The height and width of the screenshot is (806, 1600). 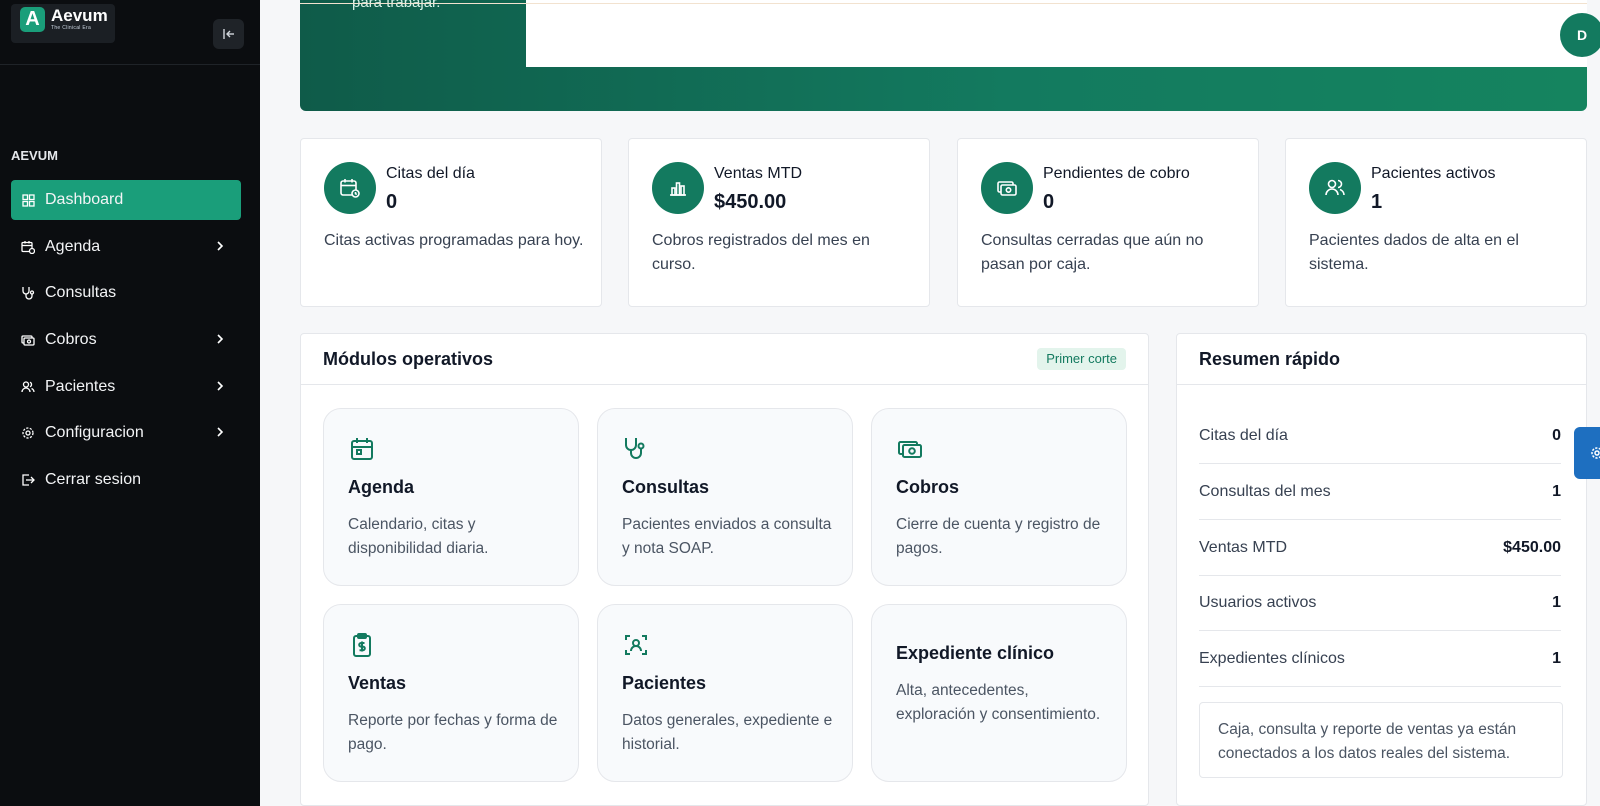 What do you see at coordinates (28, 200) in the screenshot?
I see `grid-icon` at bounding box center [28, 200].